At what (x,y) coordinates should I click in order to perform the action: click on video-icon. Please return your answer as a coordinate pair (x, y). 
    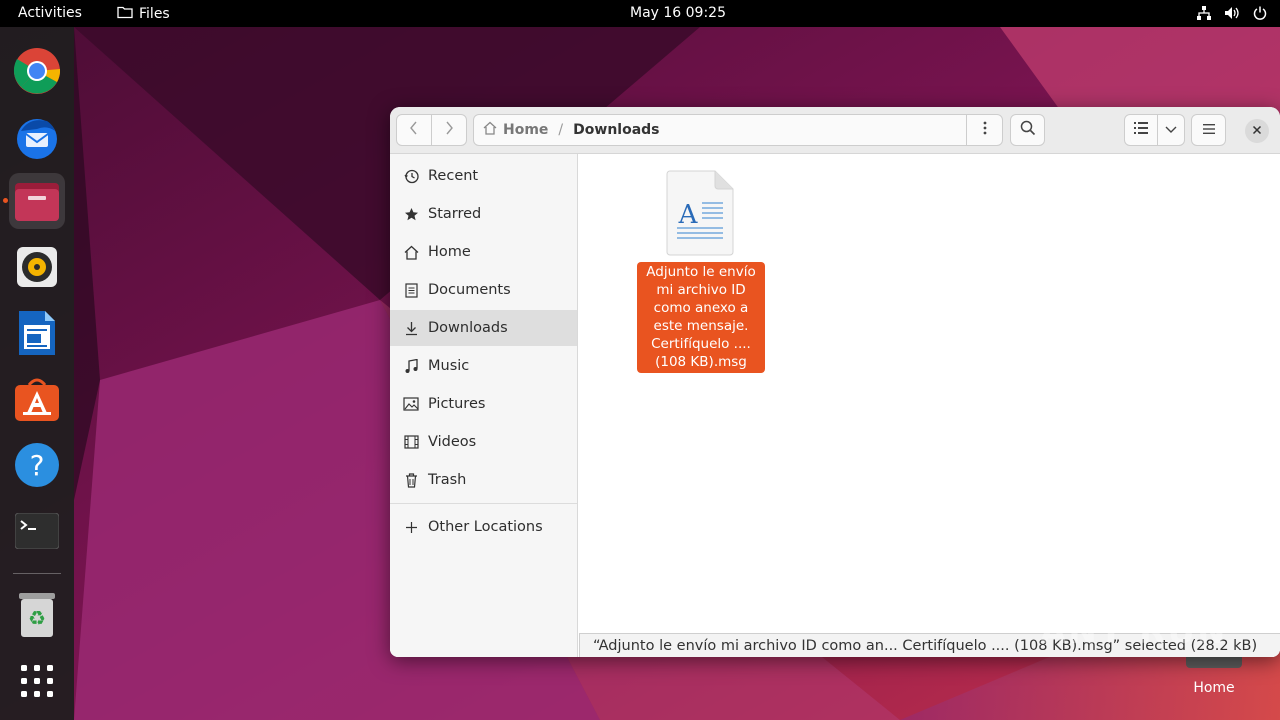
    Looking at the image, I should click on (411, 442).